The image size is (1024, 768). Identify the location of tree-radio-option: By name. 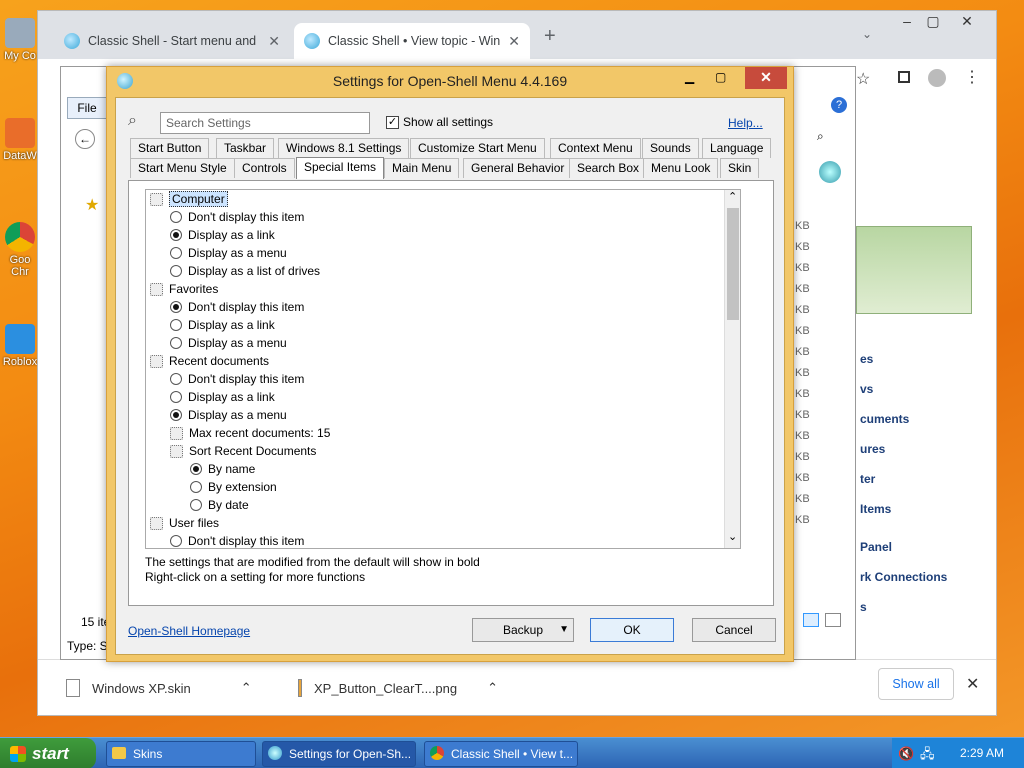
(222, 469).